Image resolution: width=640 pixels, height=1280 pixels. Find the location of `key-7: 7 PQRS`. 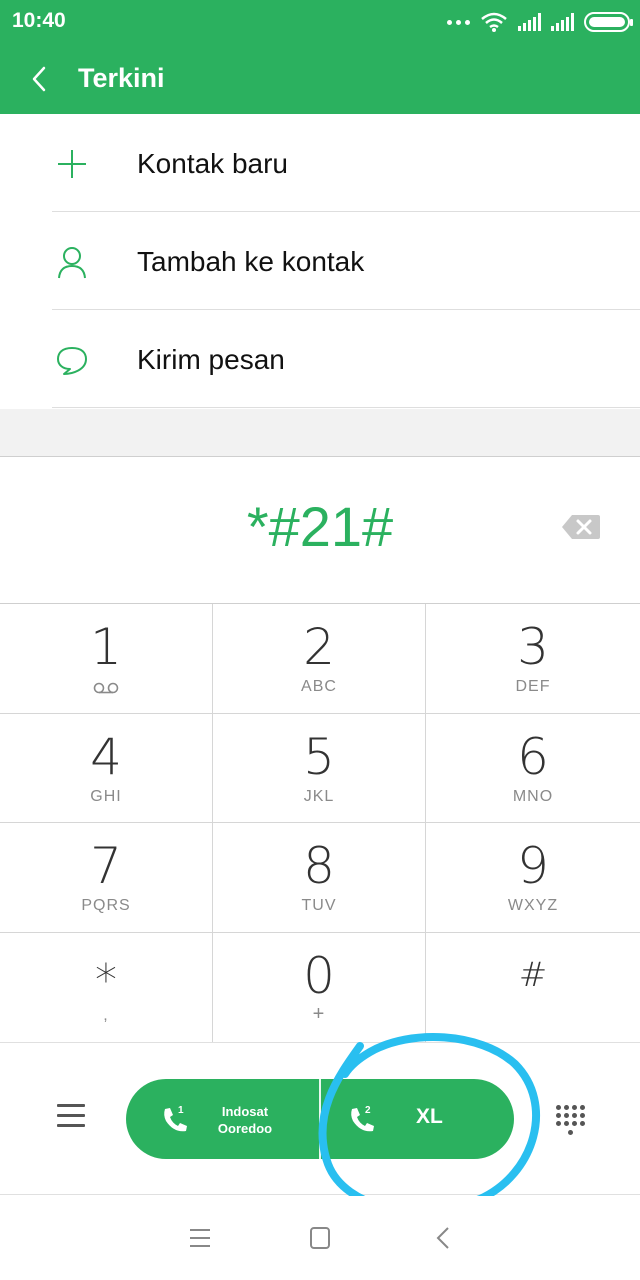

key-7: 7 PQRS is located at coordinates (106, 878).